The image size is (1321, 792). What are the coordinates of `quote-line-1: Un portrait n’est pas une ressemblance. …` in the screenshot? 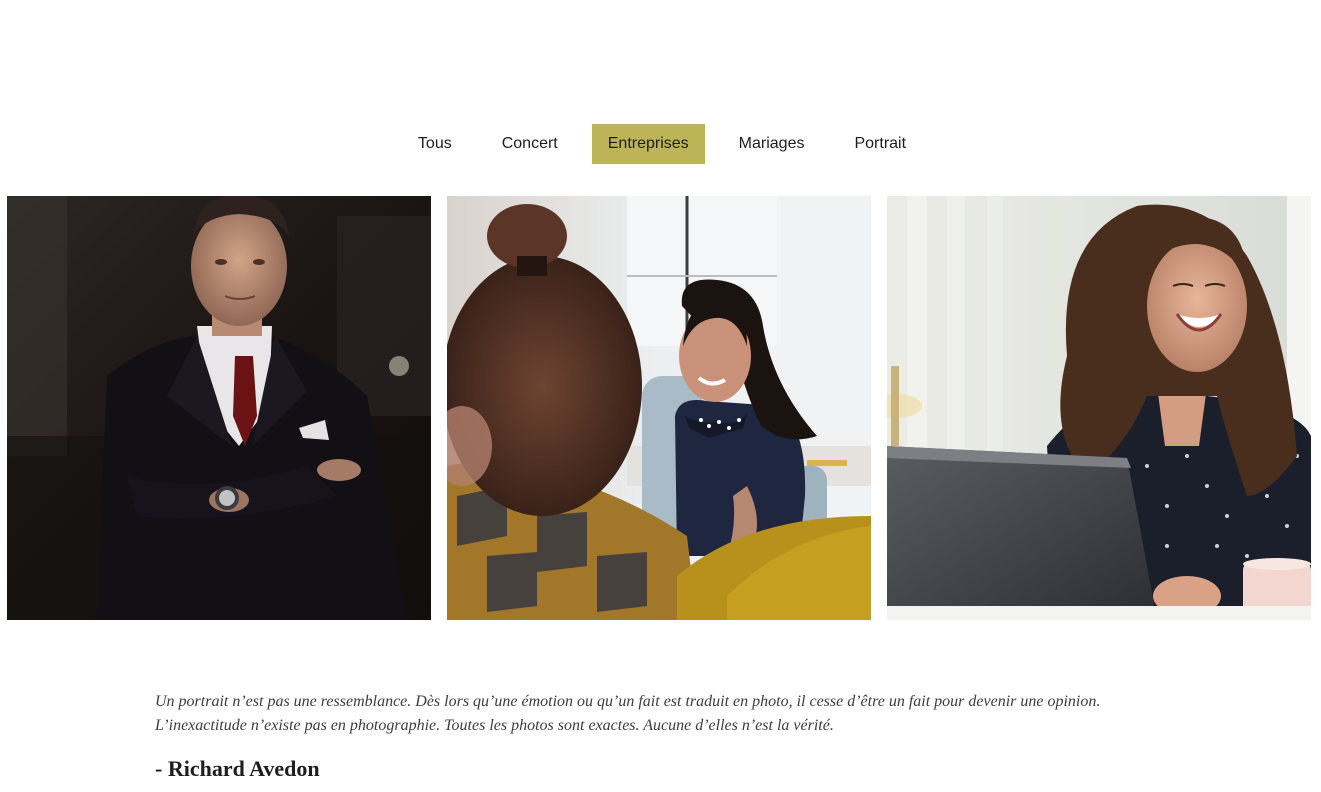 It's located at (628, 701).